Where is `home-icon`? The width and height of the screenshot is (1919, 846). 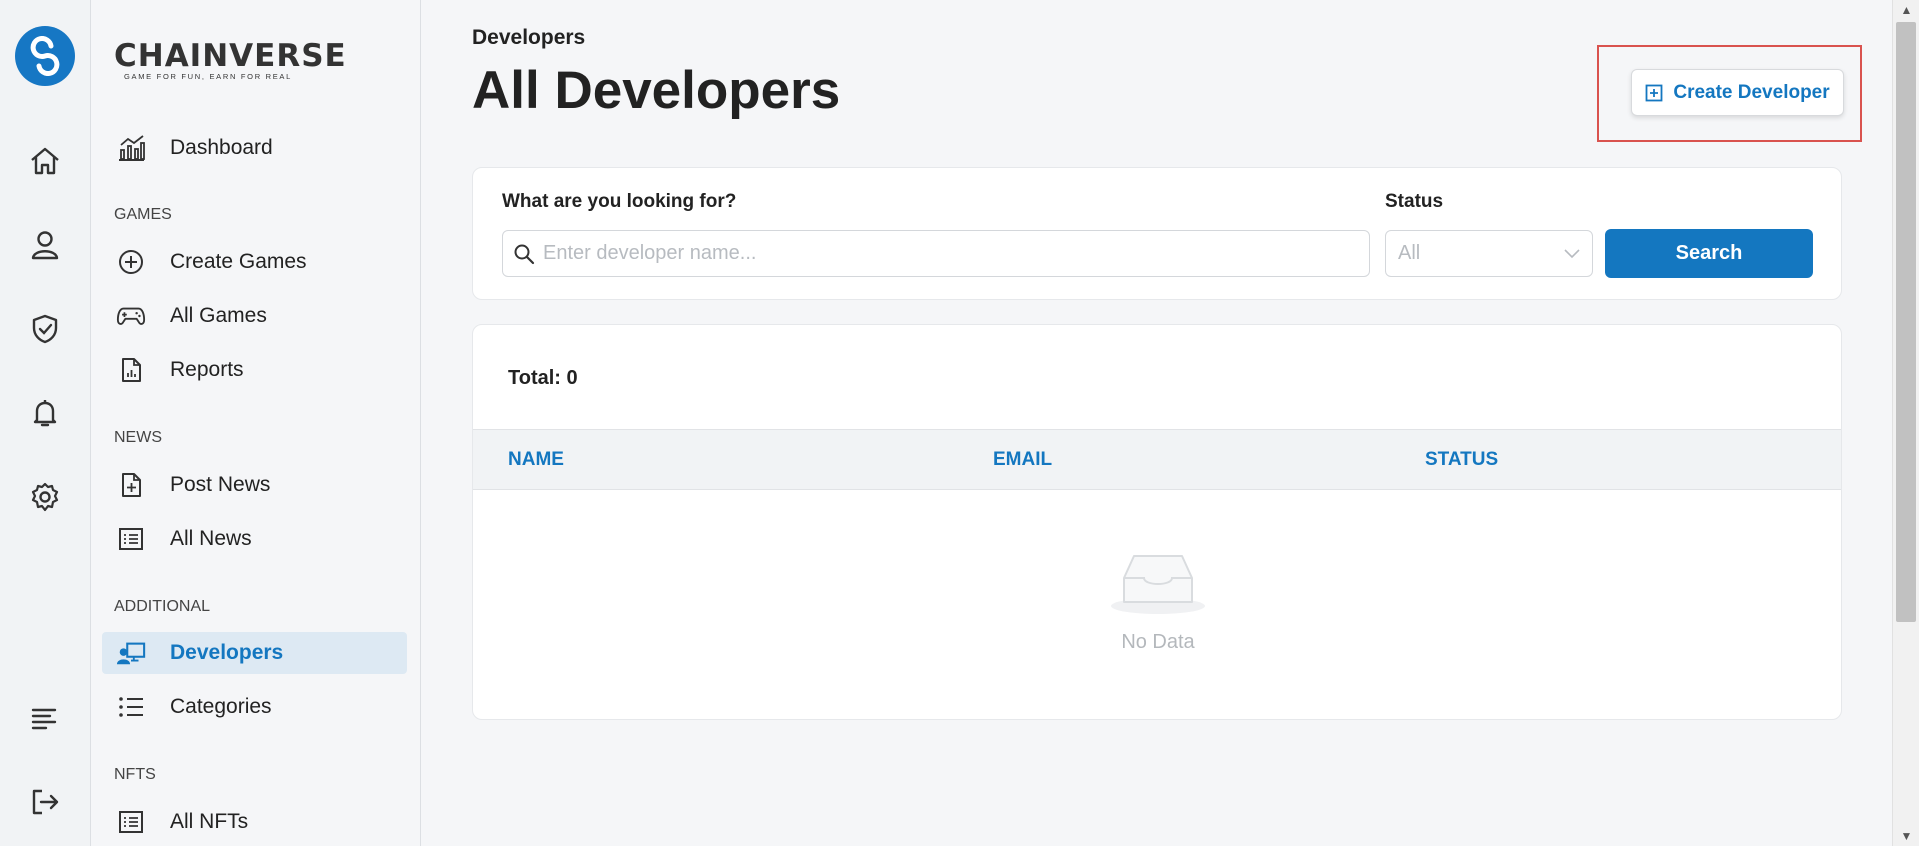 home-icon is located at coordinates (45, 161).